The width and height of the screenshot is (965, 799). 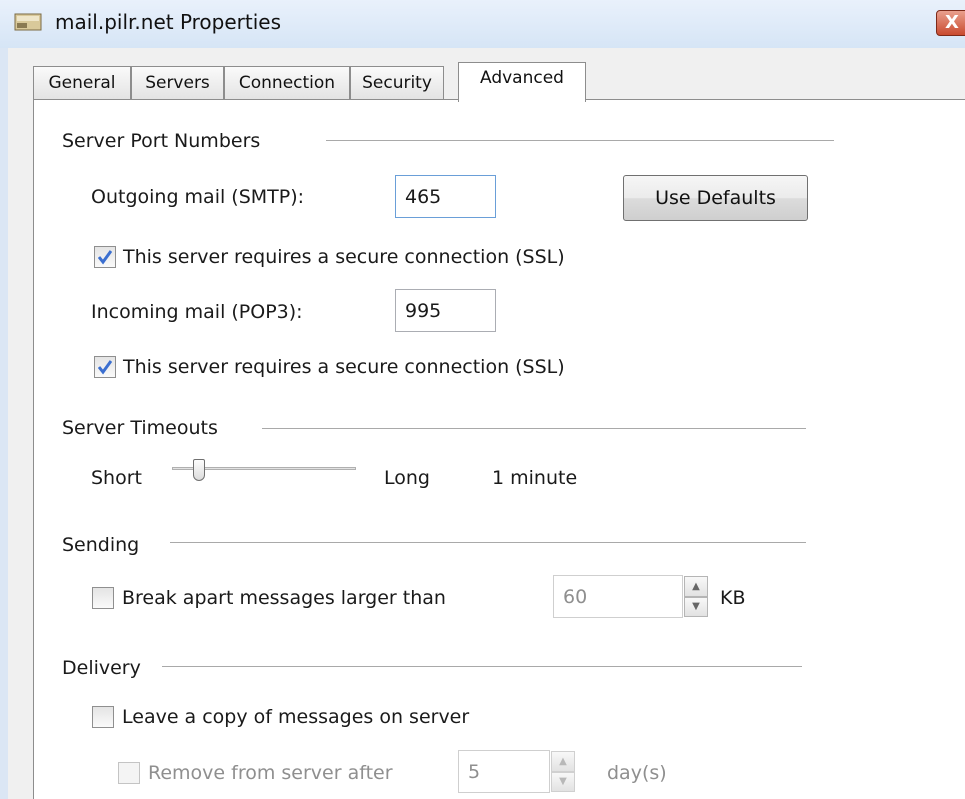 I want to click on smtp-port-input, so click(x=445, y=196).